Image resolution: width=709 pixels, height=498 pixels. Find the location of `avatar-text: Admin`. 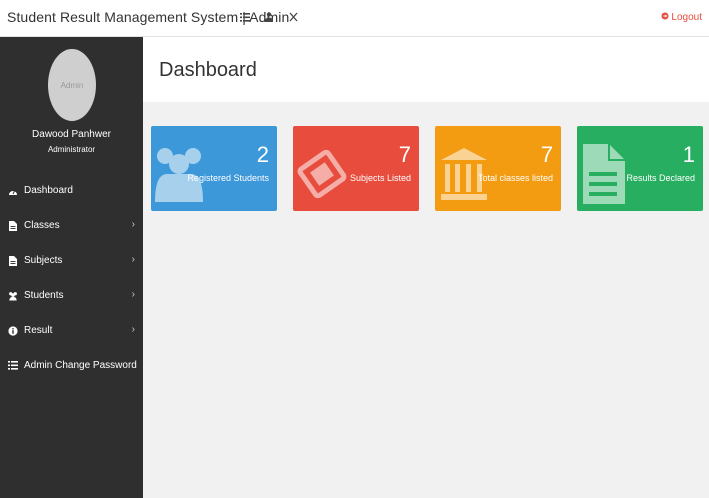

avatar-text: Admin is located at coordinates (72, 85).